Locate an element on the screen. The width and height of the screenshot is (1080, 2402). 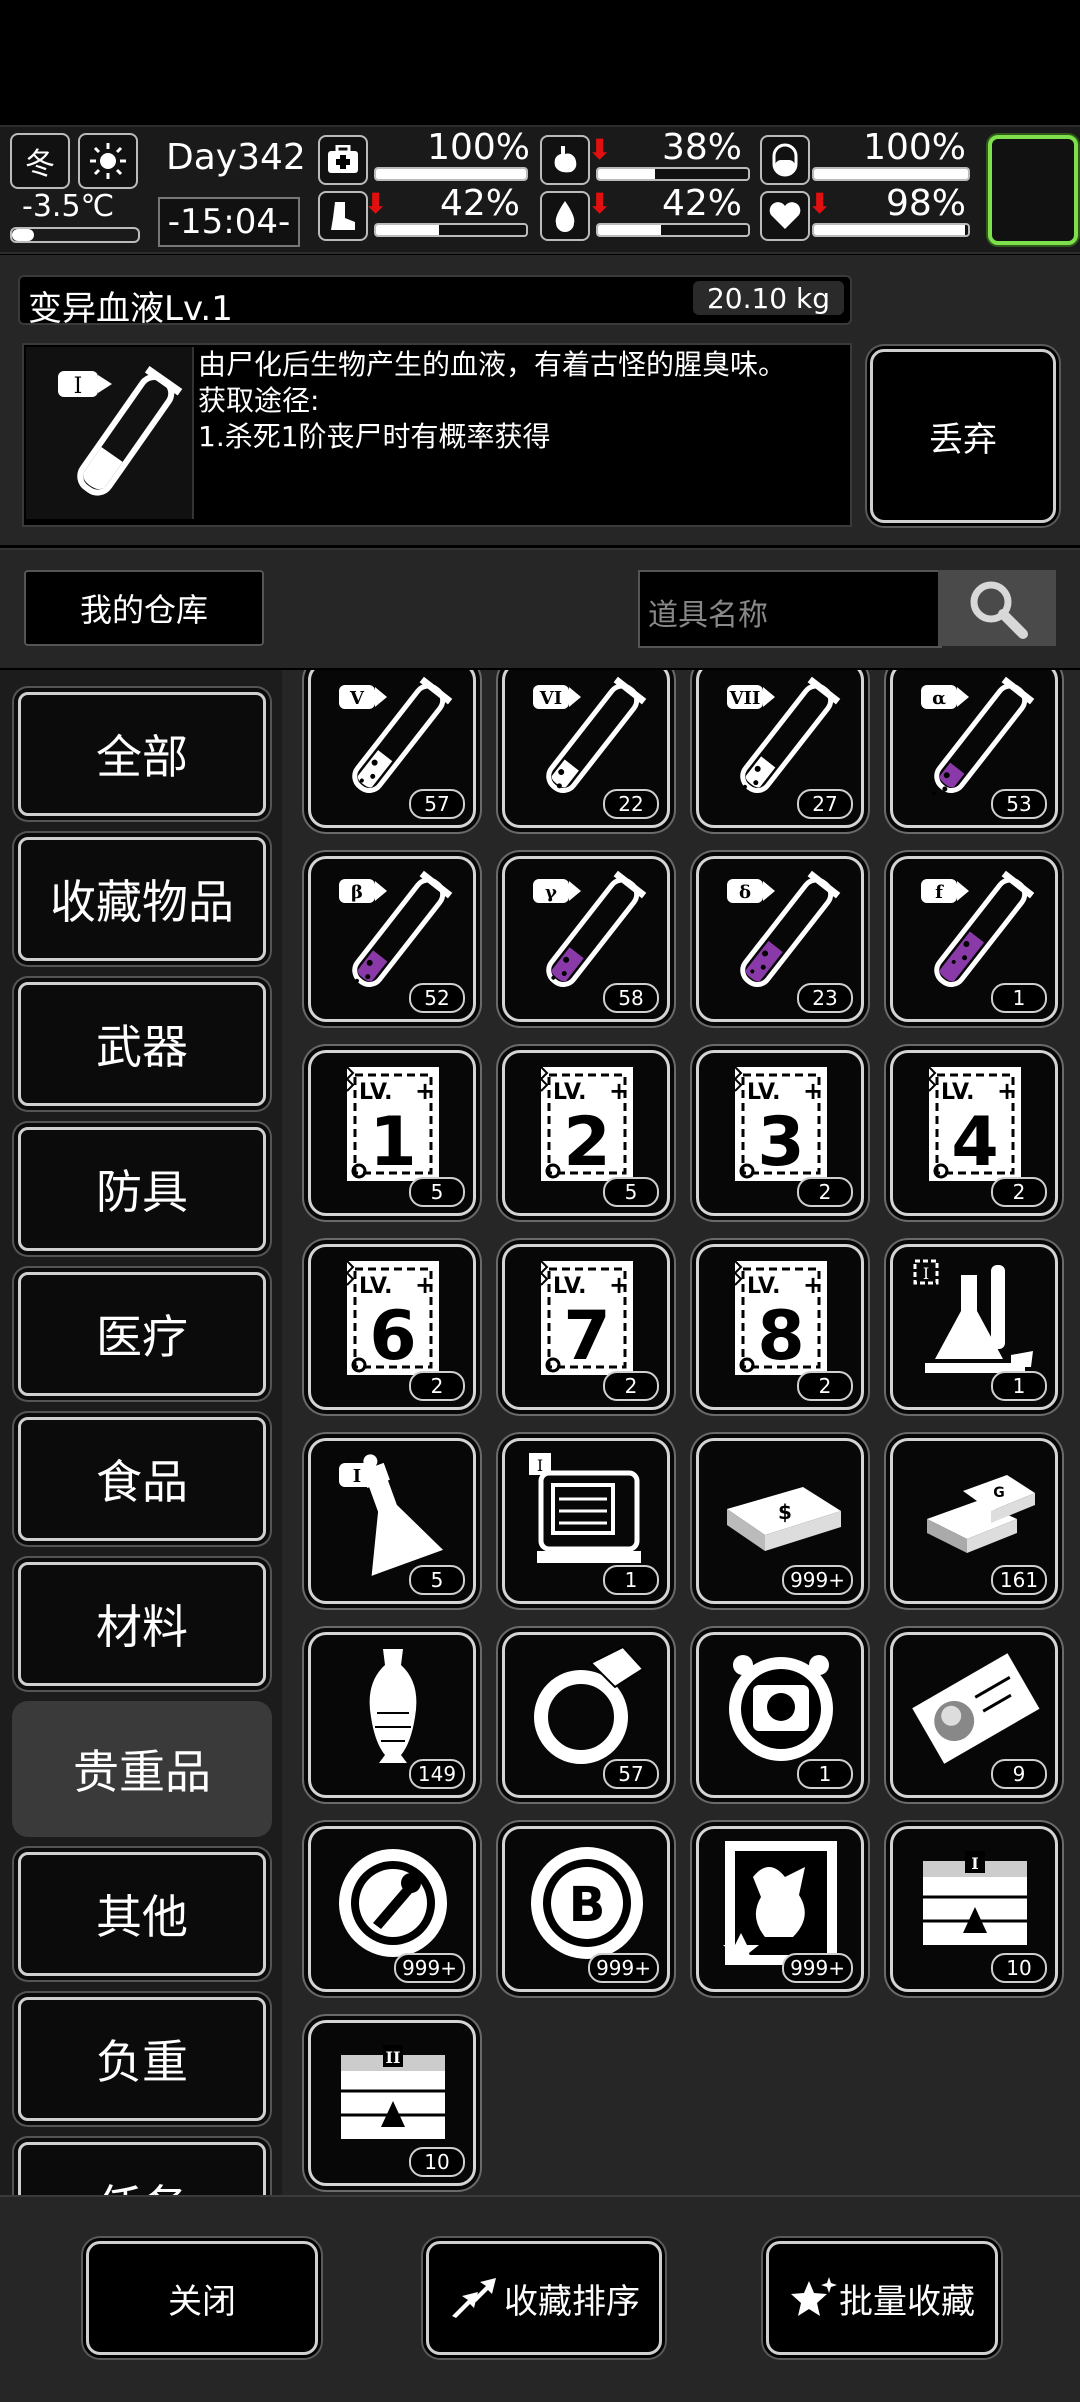
inventory-slot: β 52 is located at coordinates (392, 939).